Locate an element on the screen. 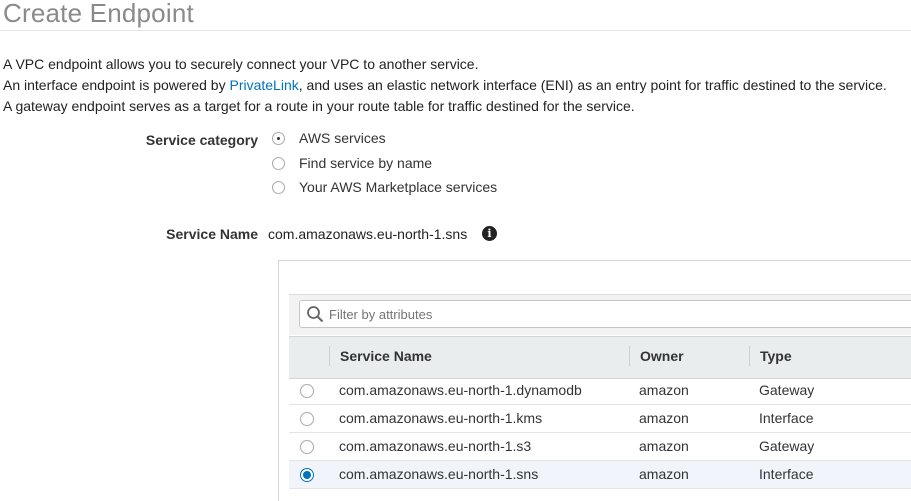 This screenshot has height=501, width=911. service-category-option-aws-services: AWS services is located at coordinates (329, 138).